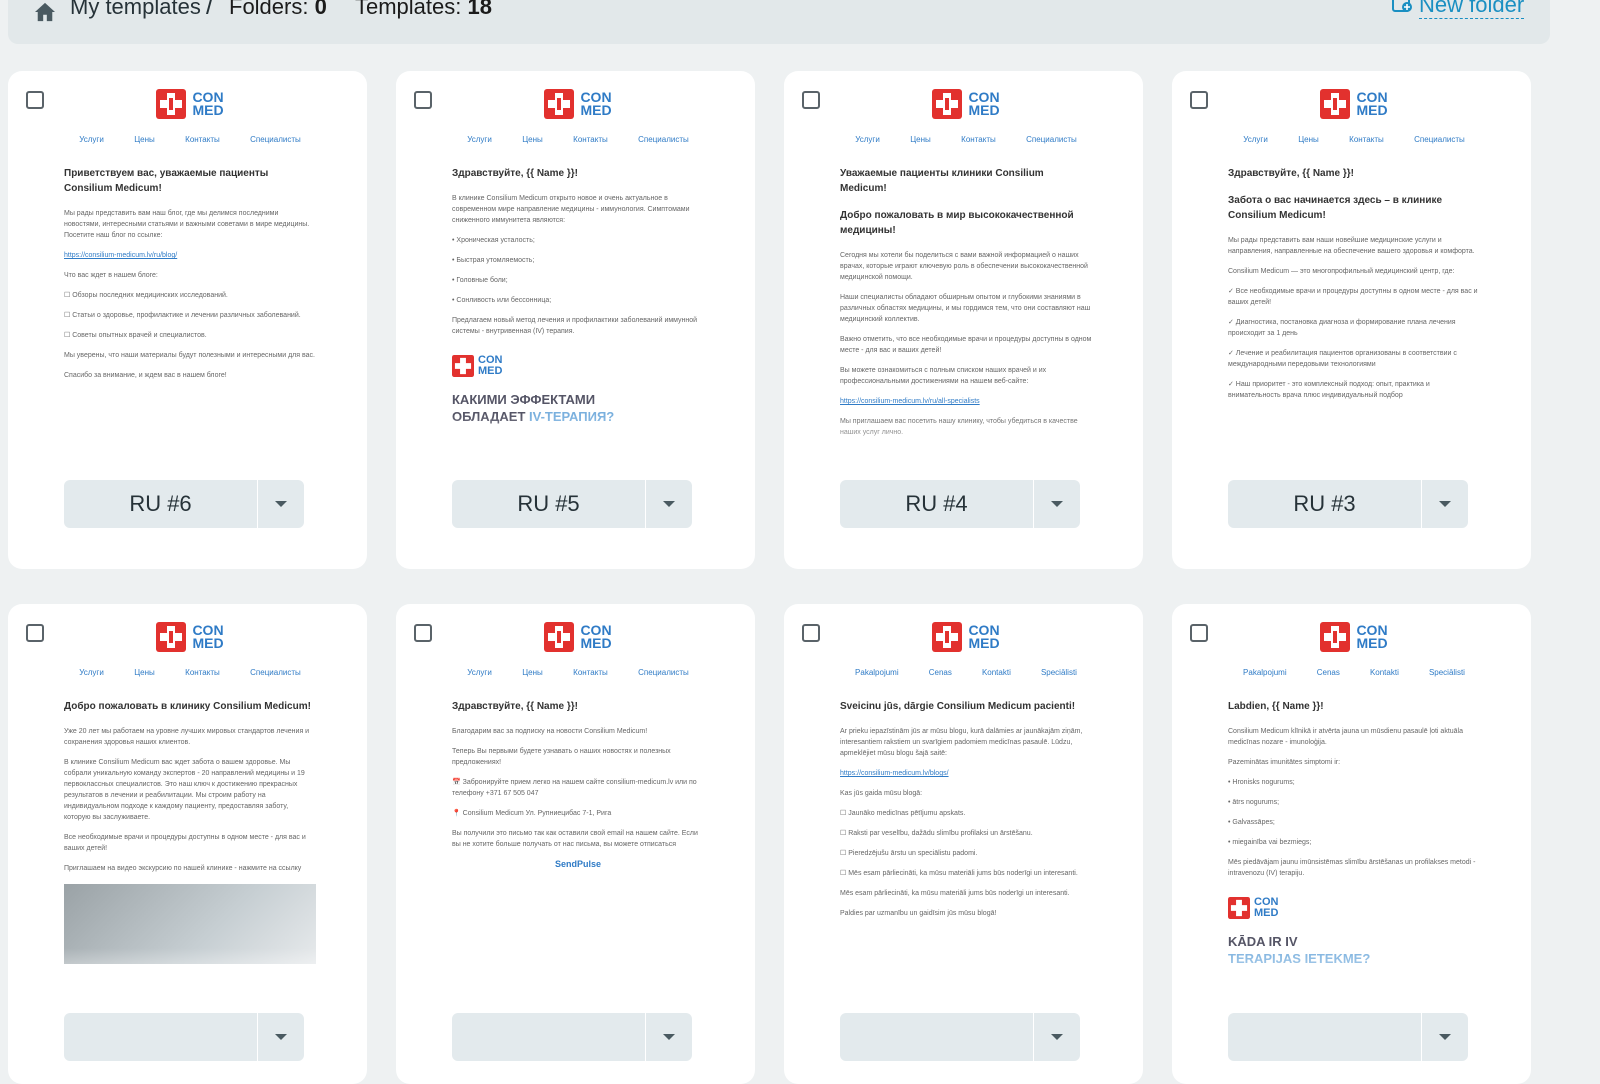  I want to click on preview-line: • Сонливость или бессонница;, so click(502, 300).